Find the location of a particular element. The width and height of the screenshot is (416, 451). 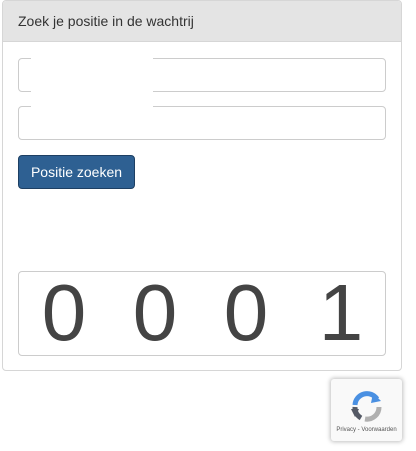

redaction-mask is located at coordinates (92, 83).